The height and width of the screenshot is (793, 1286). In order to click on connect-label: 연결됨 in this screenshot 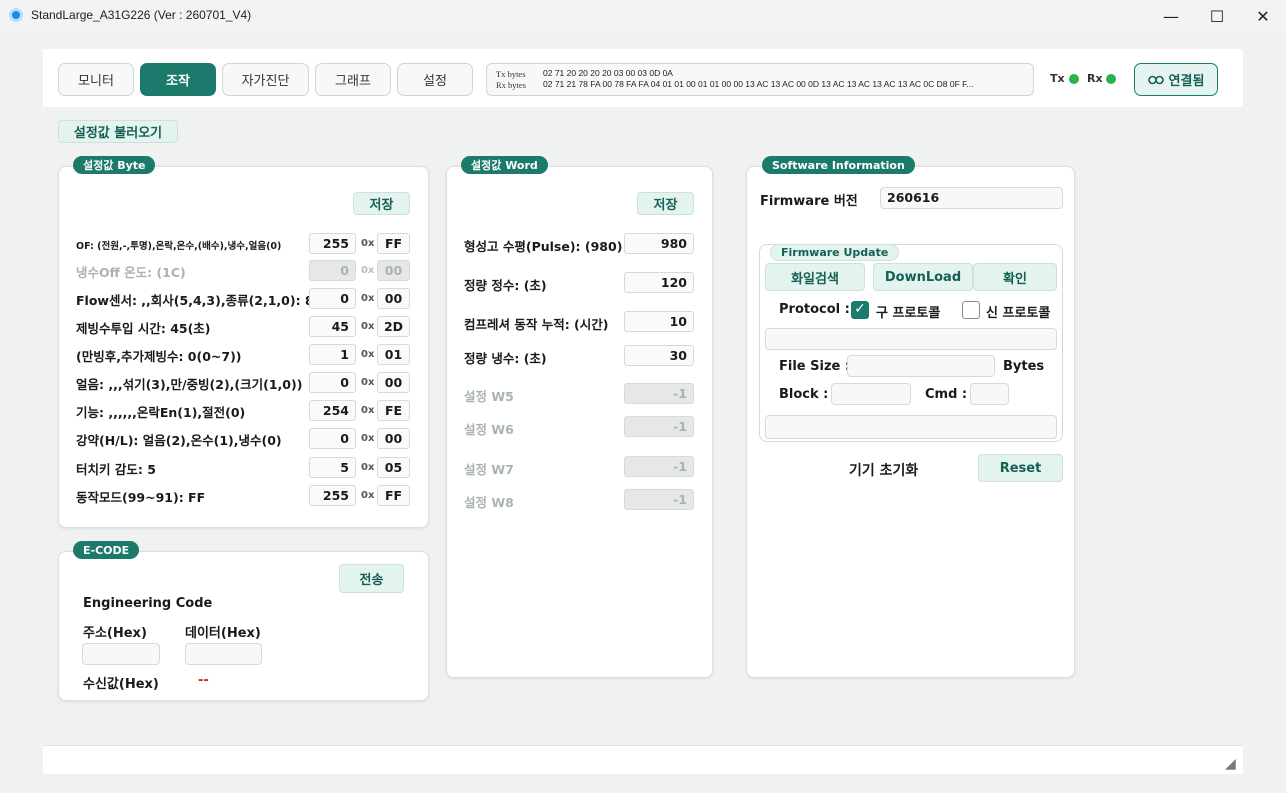, I will do `click(1186, 81)`.